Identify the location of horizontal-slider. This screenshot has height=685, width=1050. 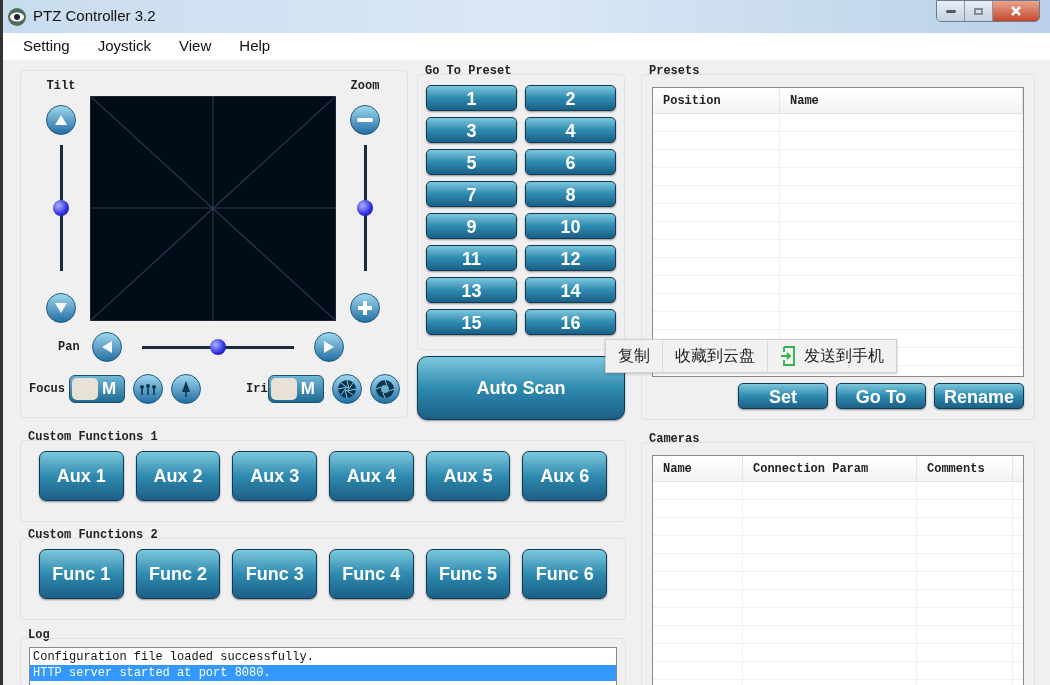
(217, 347).